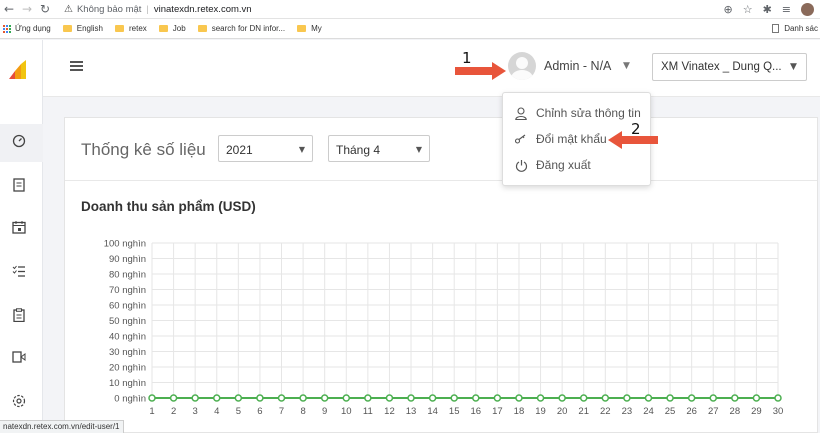  What do you see at coordinates (309, 28) in the screenshot?
I see `bookmark-my: My` at bounding box center [309, 28].